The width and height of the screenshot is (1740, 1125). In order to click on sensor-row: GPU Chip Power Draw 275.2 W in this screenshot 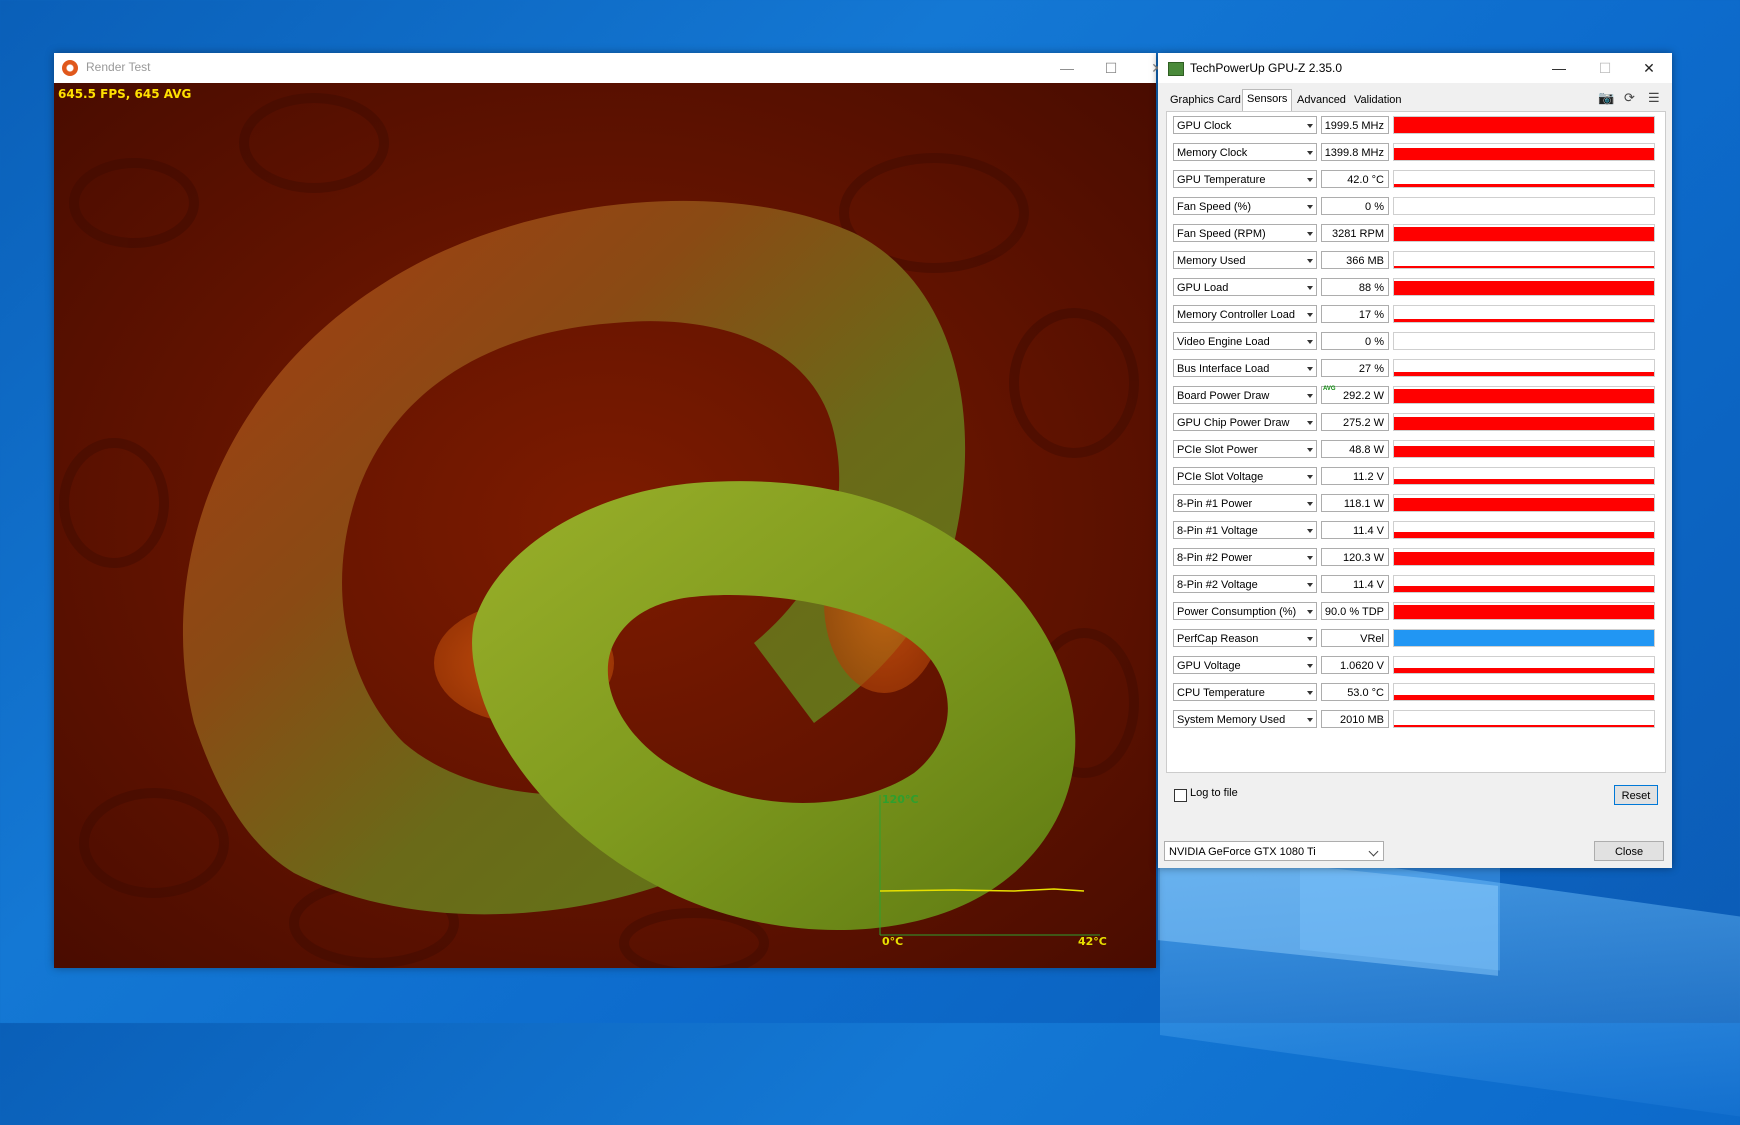, I will do `click(1416, 422)`.